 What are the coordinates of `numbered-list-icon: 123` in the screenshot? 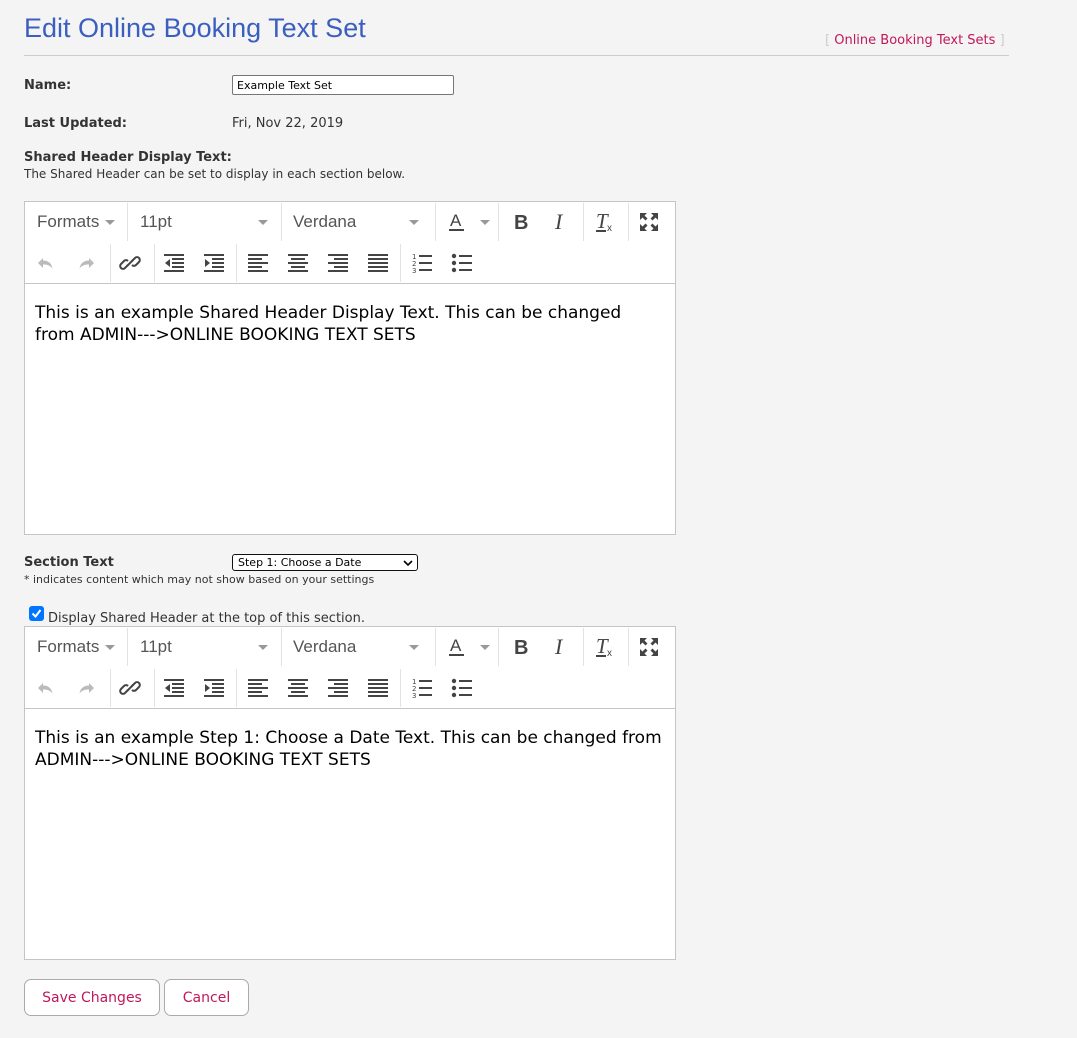 It's located at (422, 688).